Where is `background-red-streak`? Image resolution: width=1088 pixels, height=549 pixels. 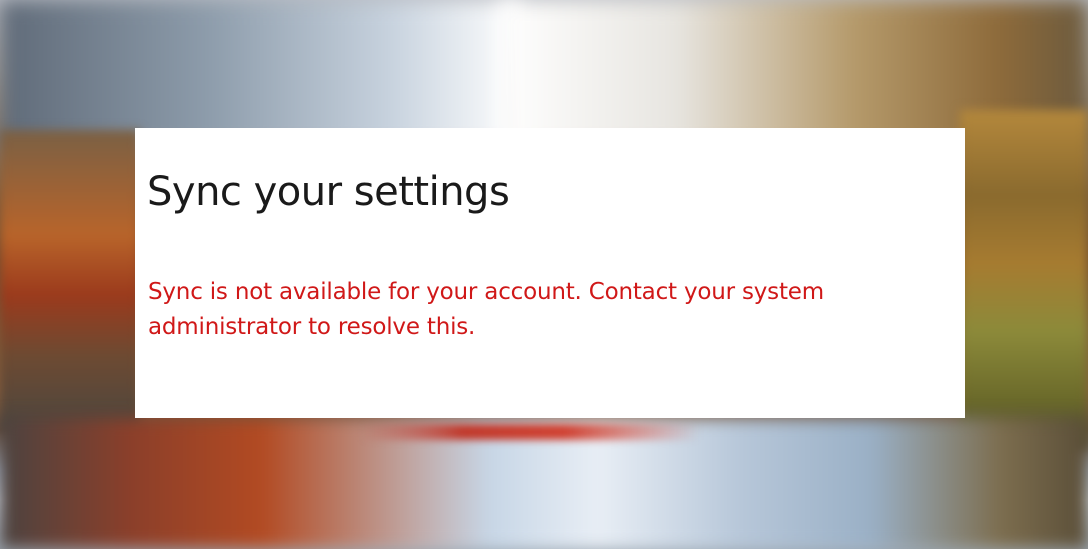 background-red-streak is located at coordinates (530, 432).